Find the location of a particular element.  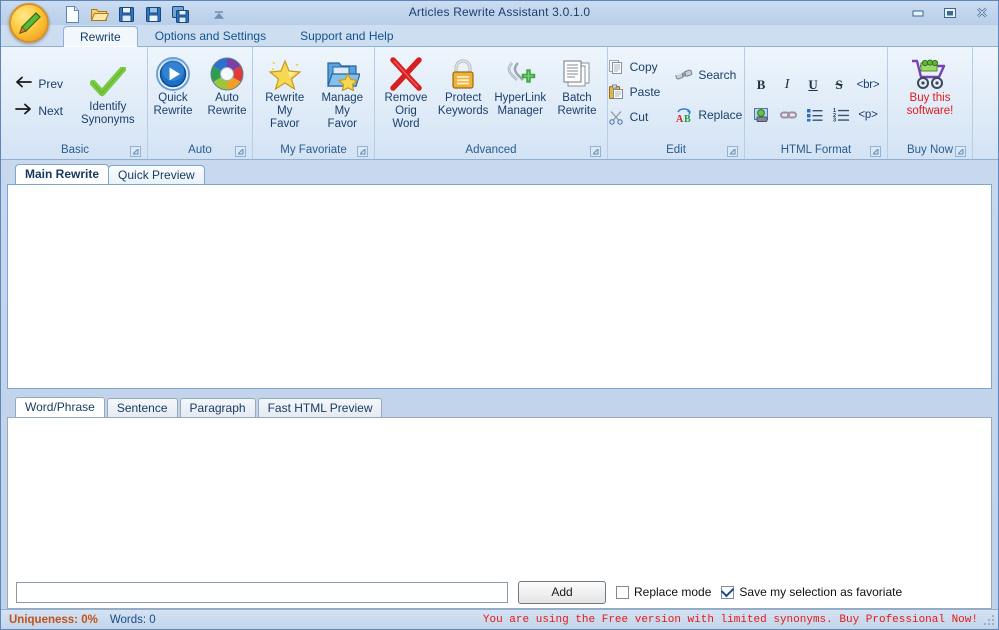

save-icon is located at coordinates (126, 14).